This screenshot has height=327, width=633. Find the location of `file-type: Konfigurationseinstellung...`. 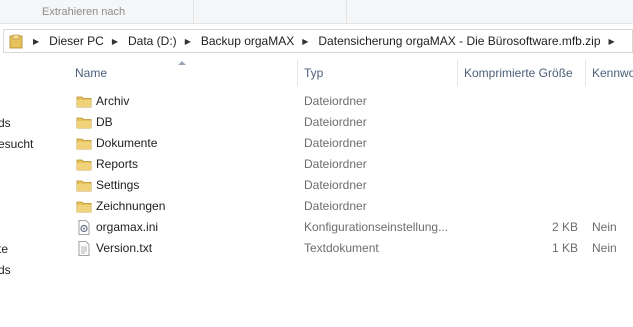

file-type: Konfigurationseinstellung... is located at coordinates (376, 227).